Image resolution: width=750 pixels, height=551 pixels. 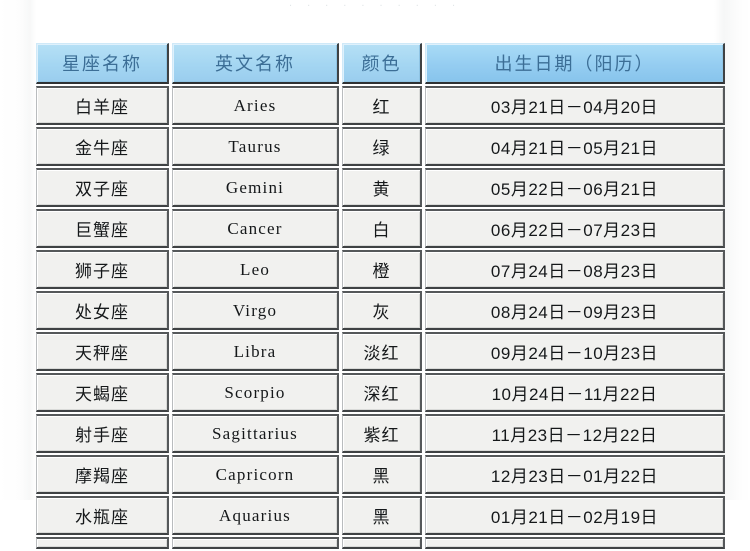 I want to click on cell-english-name: Aries, so click(x=255, y=105).